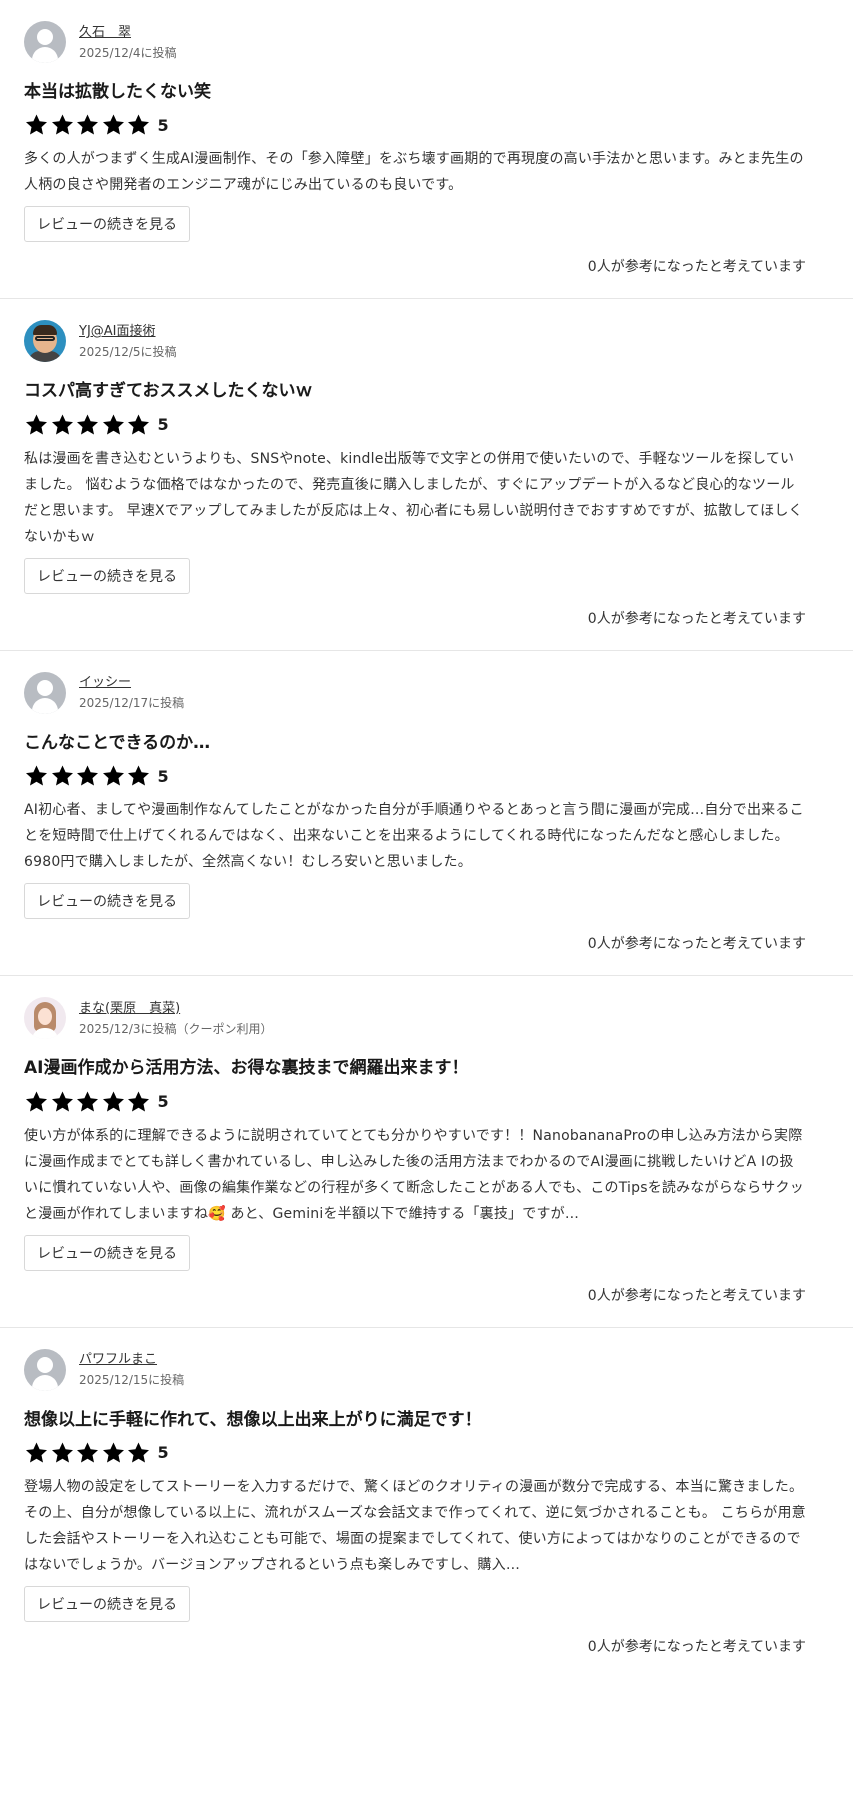 The height and width of the screenshot is (1797, 853). I want to click on author-link: 久石 翠, so click(128, 32).